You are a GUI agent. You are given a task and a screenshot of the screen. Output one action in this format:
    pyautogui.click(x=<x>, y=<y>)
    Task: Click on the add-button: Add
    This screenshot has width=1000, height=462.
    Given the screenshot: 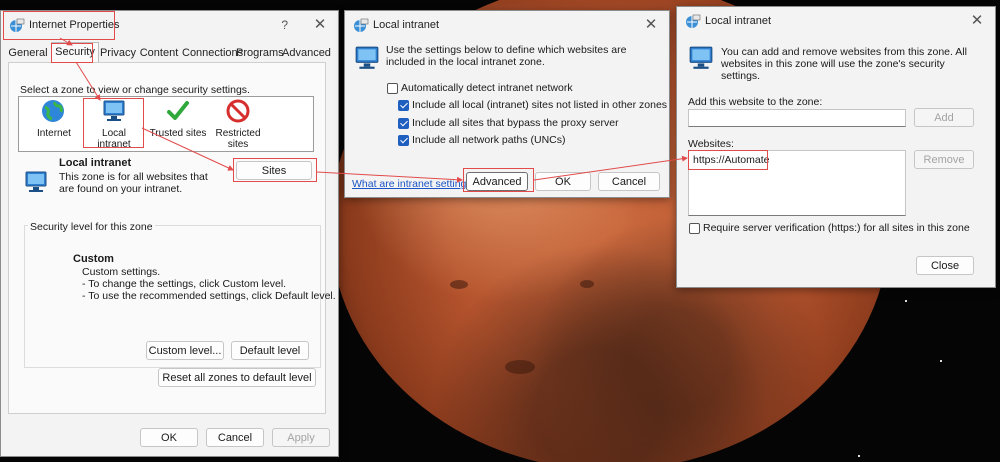 What is the action you would take?
    pyautogui.click(x=944, y=117)
    